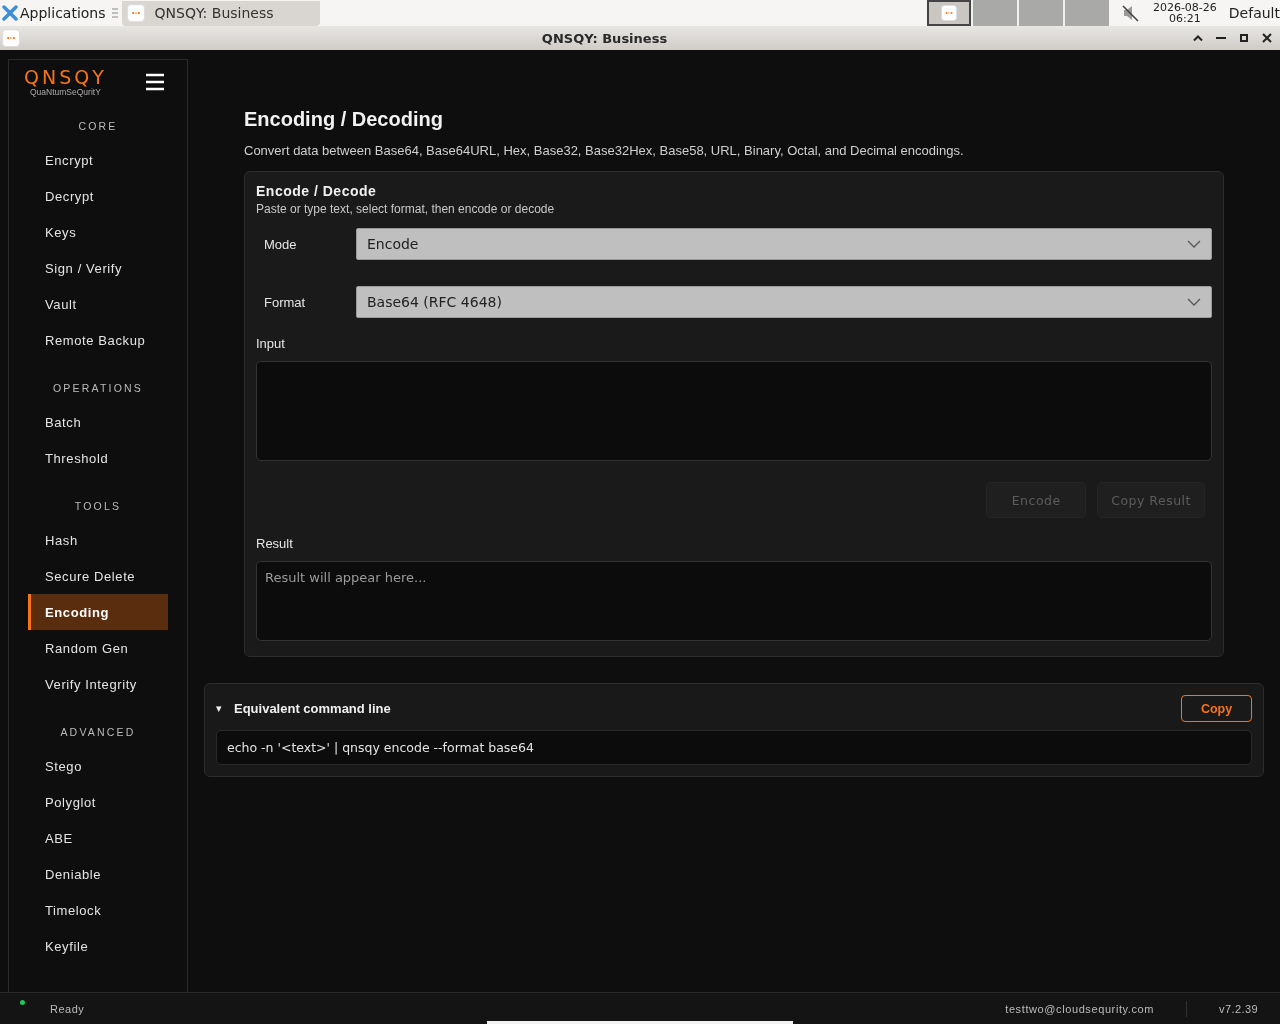  I want to click on sidebar-item: Deniable, so click(98, 874).